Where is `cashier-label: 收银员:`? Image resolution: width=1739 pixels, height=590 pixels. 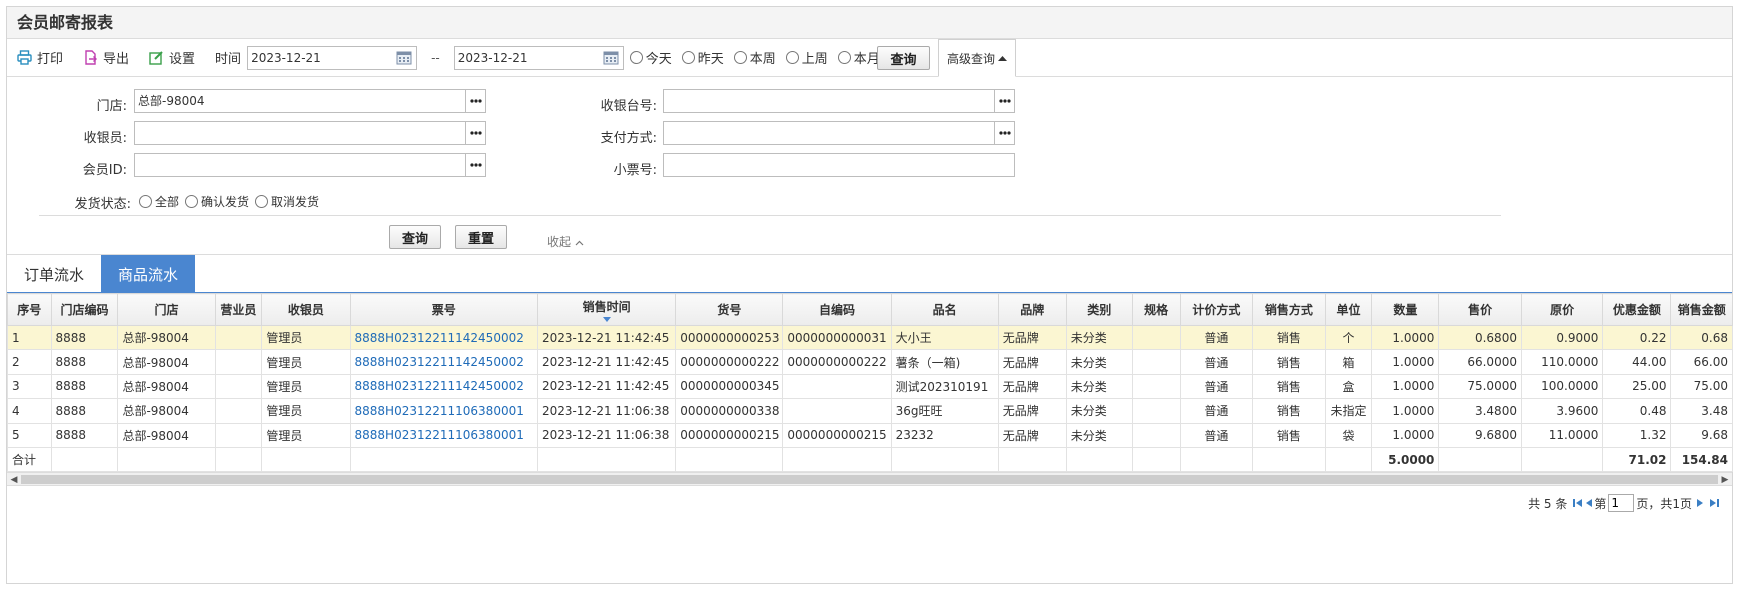
cashier-label: 收银员: is located at coordinates (105, 138).